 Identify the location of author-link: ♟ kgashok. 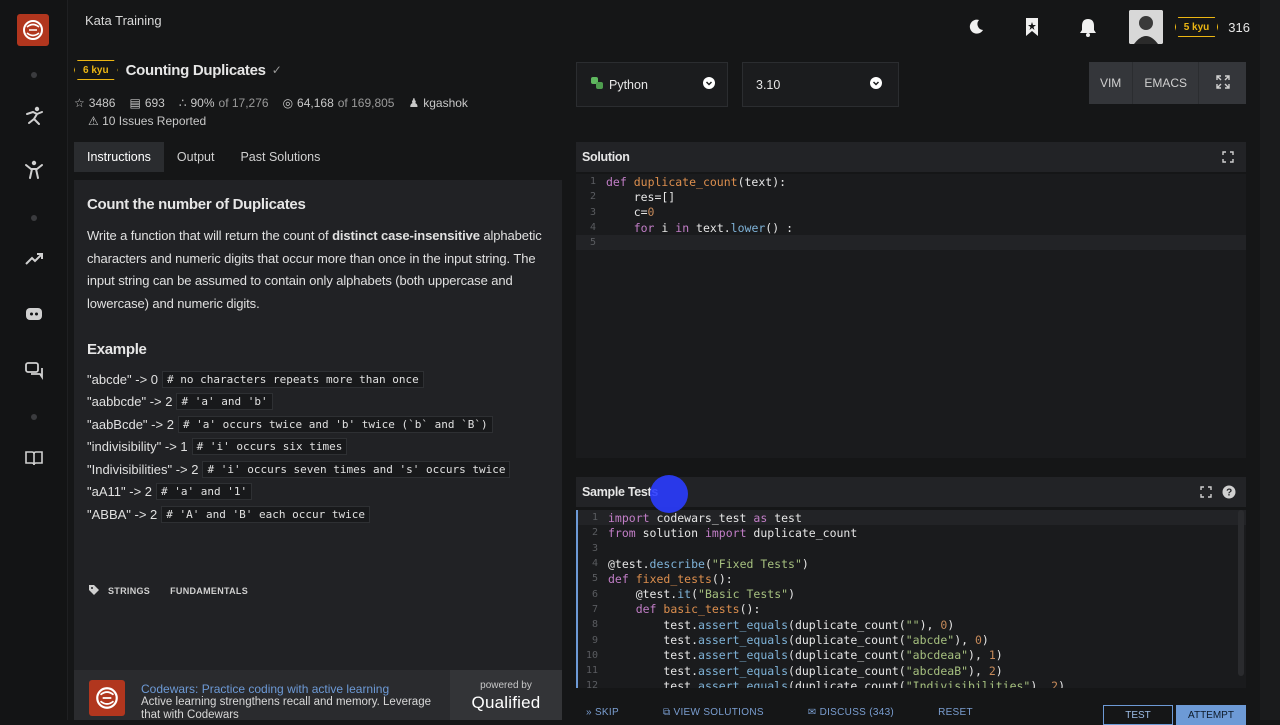
(437, 103).